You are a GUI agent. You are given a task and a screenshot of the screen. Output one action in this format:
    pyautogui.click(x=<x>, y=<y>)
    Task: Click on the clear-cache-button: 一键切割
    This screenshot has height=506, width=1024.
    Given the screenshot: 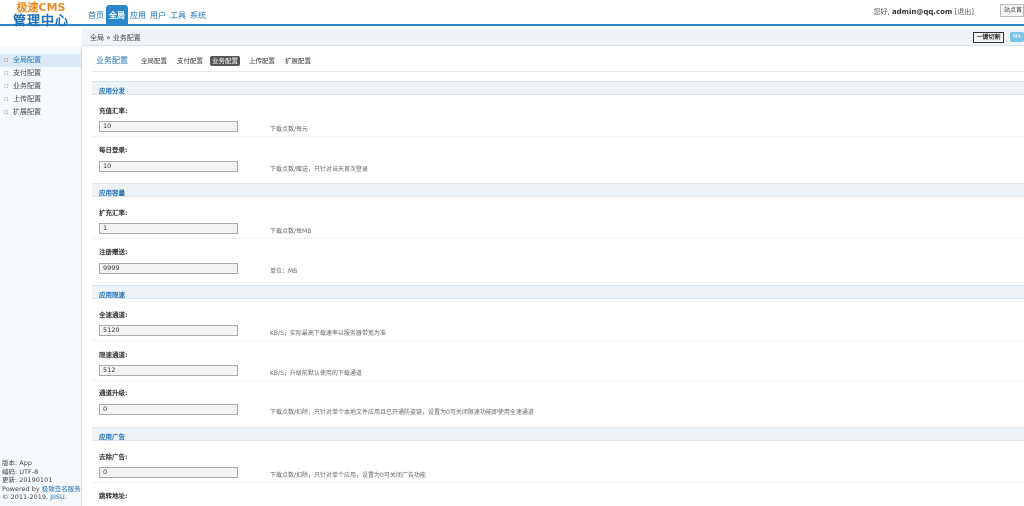 What is the action you would take?
    pyautogui.click(x=988, y=37)
    